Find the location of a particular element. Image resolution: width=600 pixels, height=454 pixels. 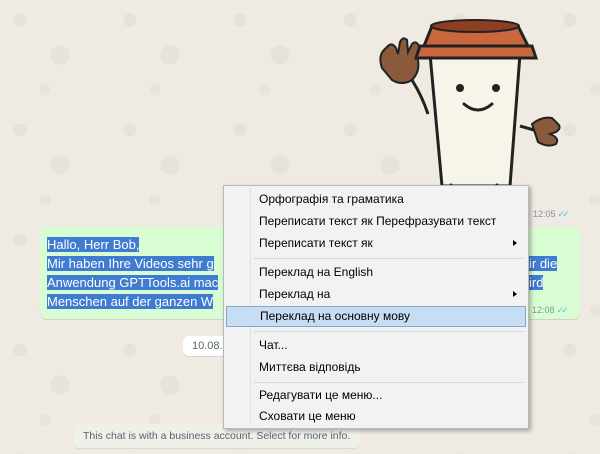

message-line: Mir haben Ihre Videos sehr g is located at coordinates (130, 263).